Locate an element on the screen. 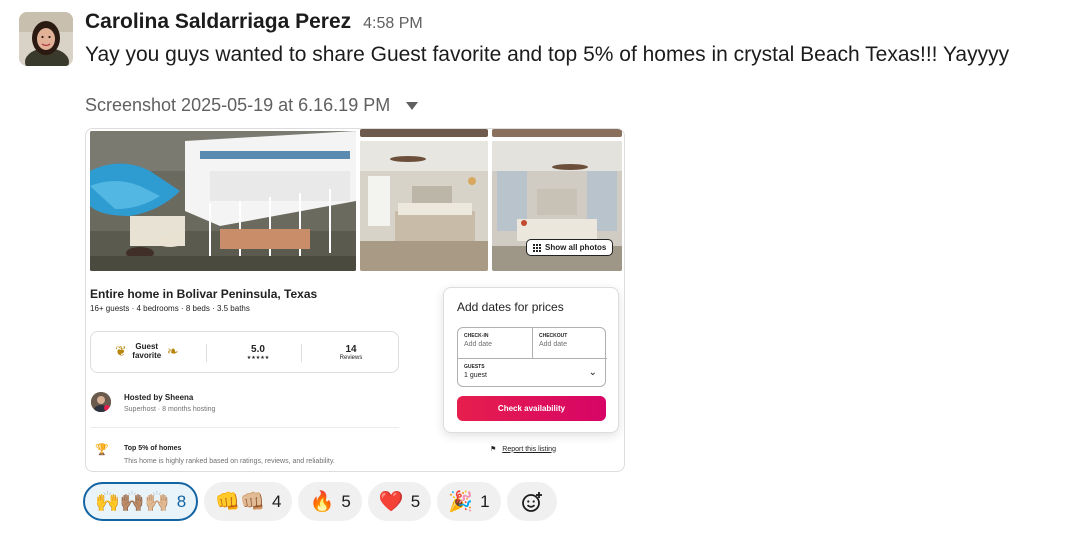  checkin-label: CHECK-IN is located at coordinates (476, 336).